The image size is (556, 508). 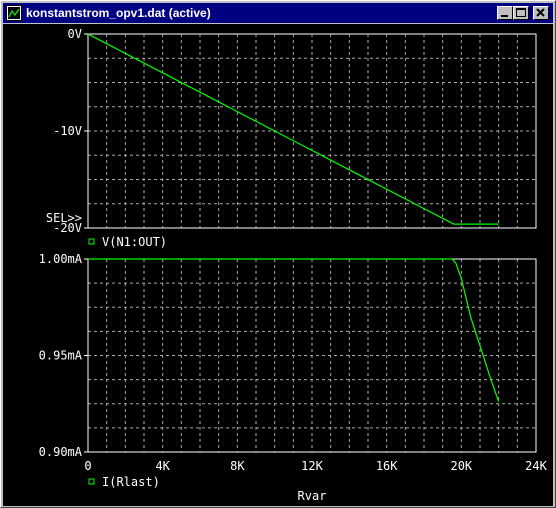 What do you see at coordinates (127, 362) in the screenshot?
I see `legends: V(N1:OUT) I(Rlast)` at bounding box center [127, 362].